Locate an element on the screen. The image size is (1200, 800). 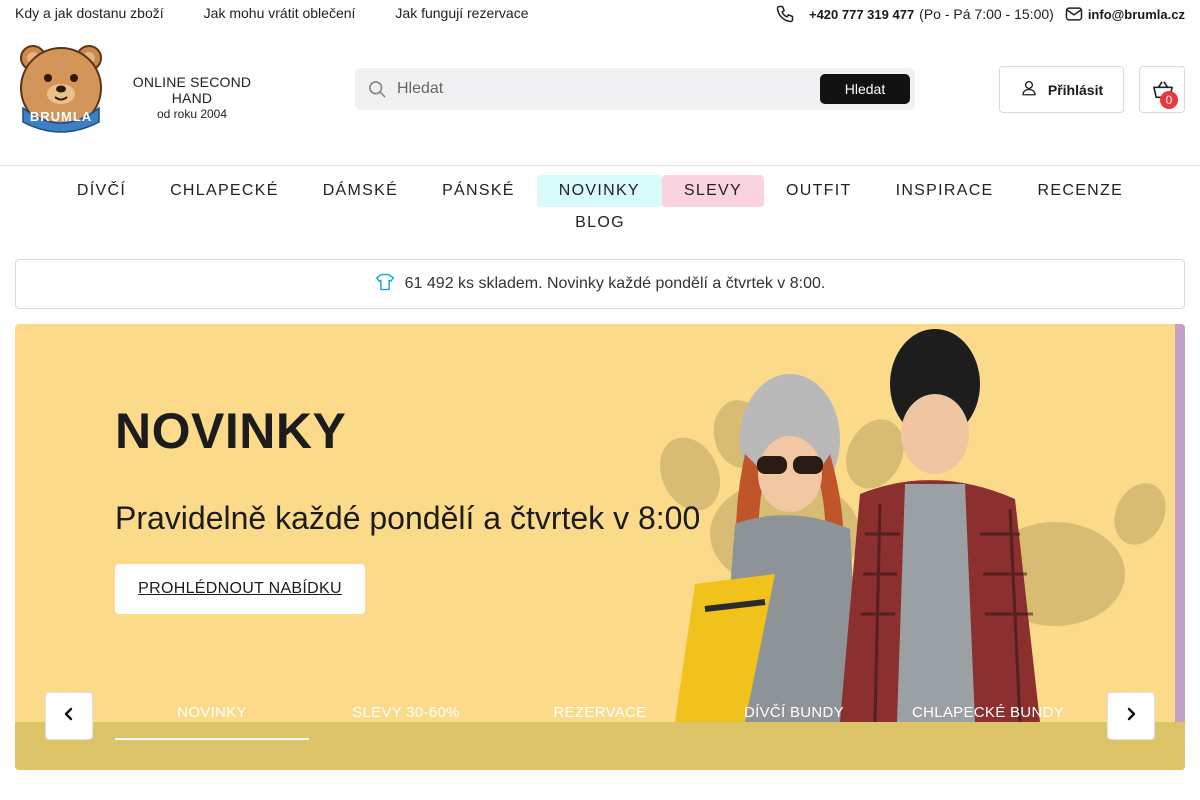
prev-slide-button is located at coordinates (69, 716).